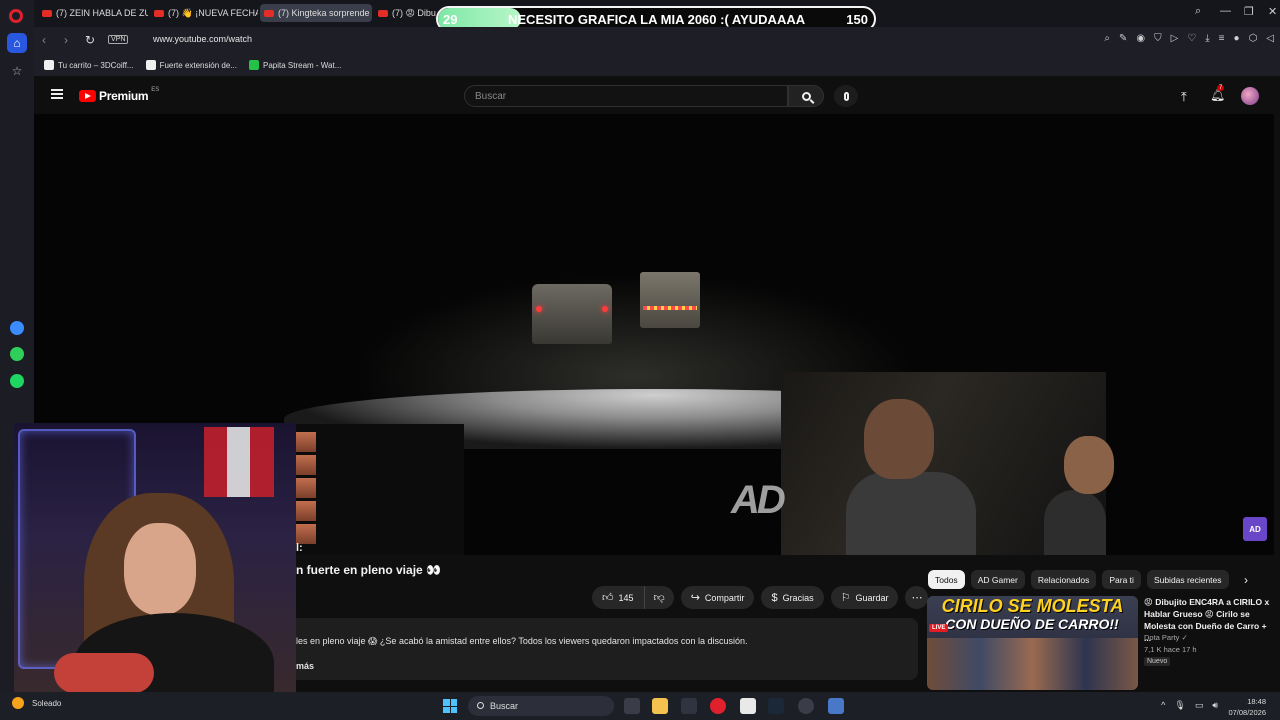 The height and width of the screenshot is (720, 1280). I want to click on recommendation-channel: Dota Party ✓, so click(1166, 637).